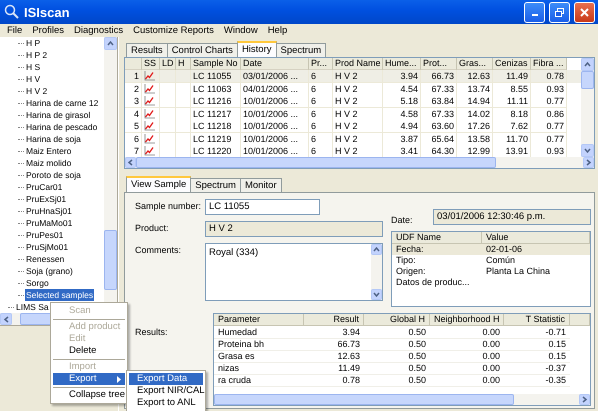 This screenshot has height=411, width=598. Describe the element at coordinates (259, 380) in the screenshot. I see `table-cell: ra cruda` at that location.